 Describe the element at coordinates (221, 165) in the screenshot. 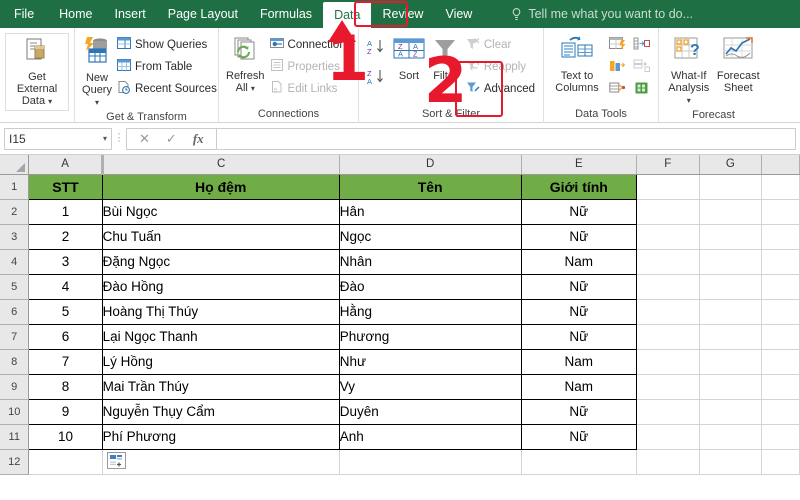

I see `column-header-c: C` at that location.